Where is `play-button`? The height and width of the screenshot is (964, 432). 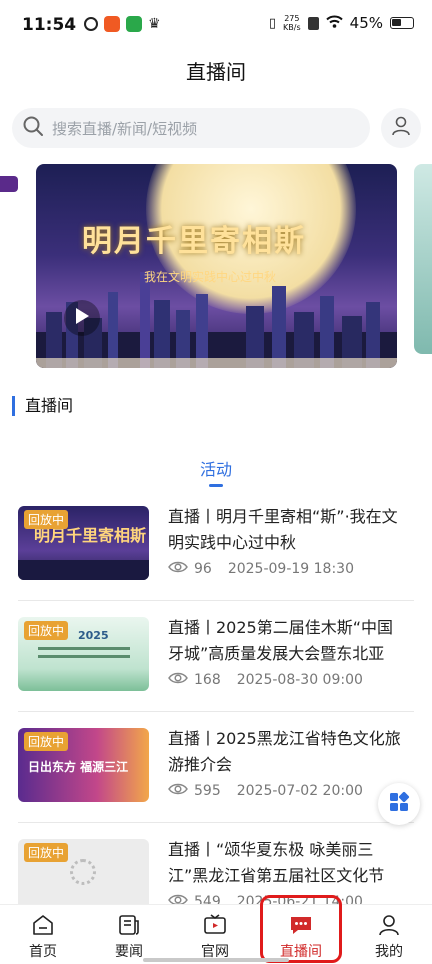
play-button is located at coordinates (82, 318).